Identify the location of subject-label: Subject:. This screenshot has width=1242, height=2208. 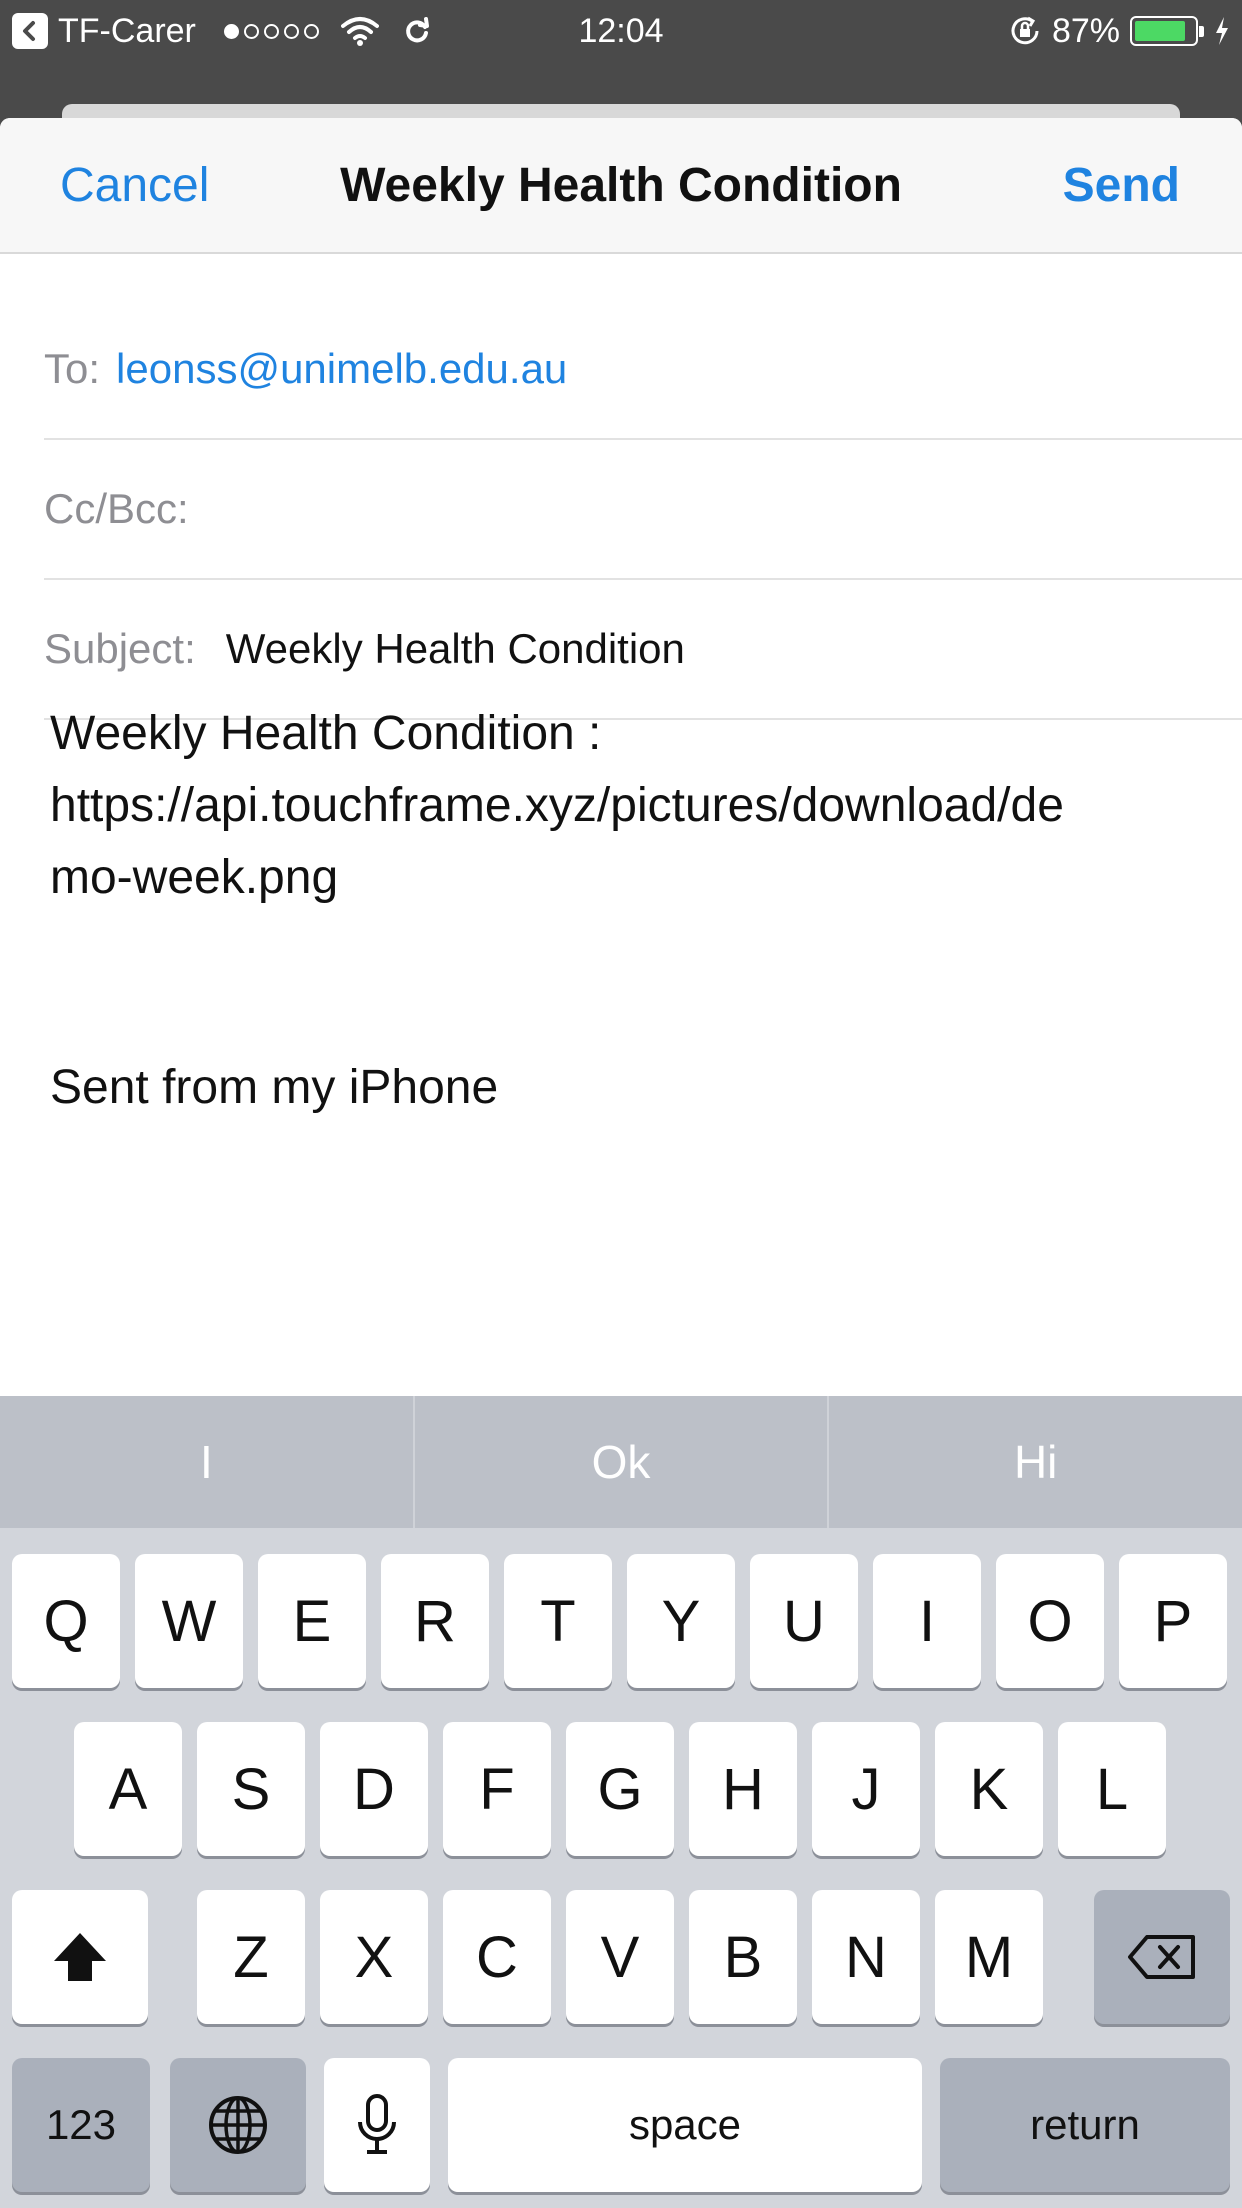
(120, 648).